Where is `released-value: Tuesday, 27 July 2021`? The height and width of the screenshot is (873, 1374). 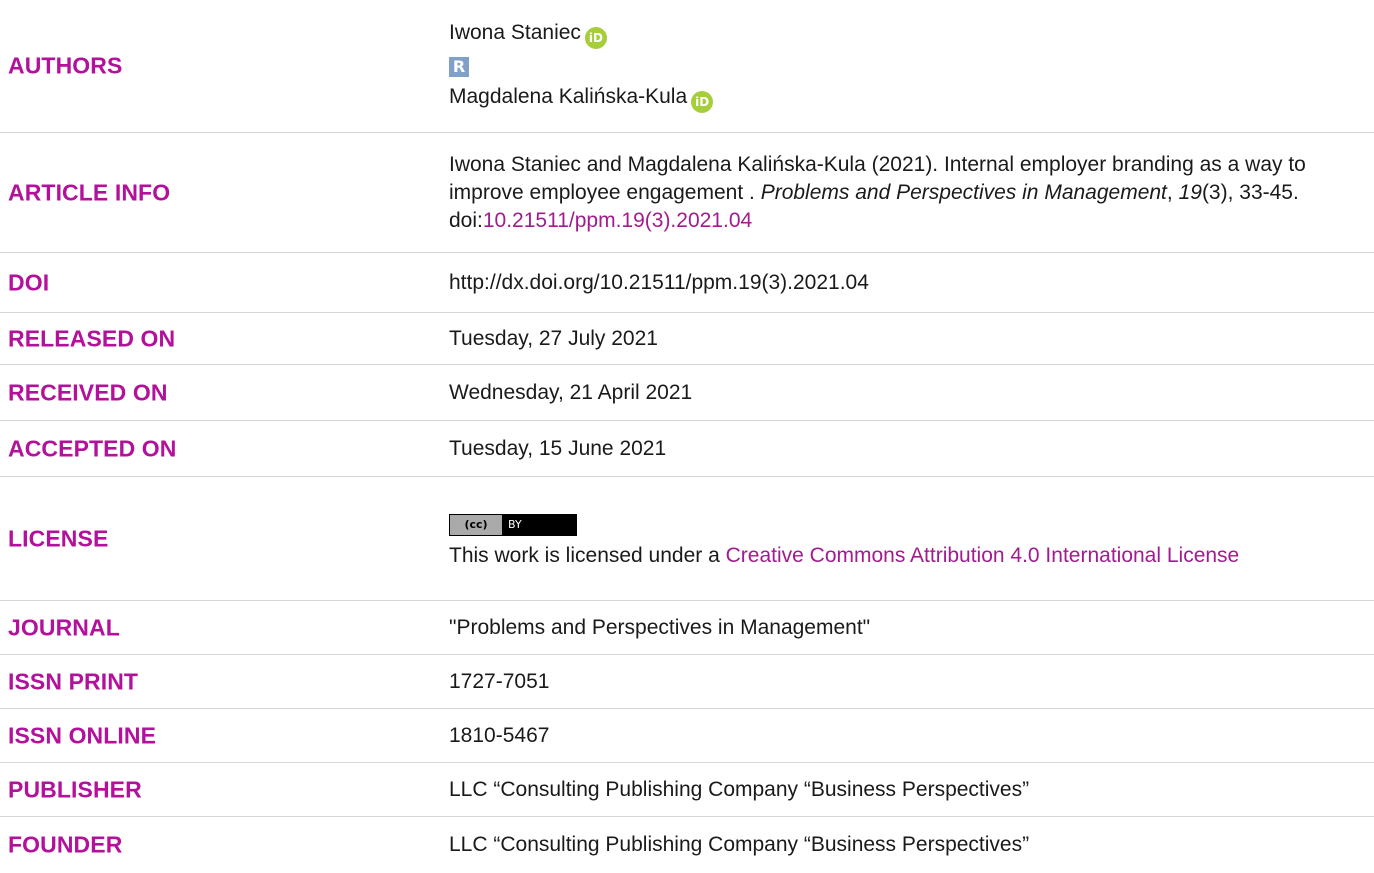
released-value: Tuesday, 27 July 2021 is located at coordinates (553, 338).